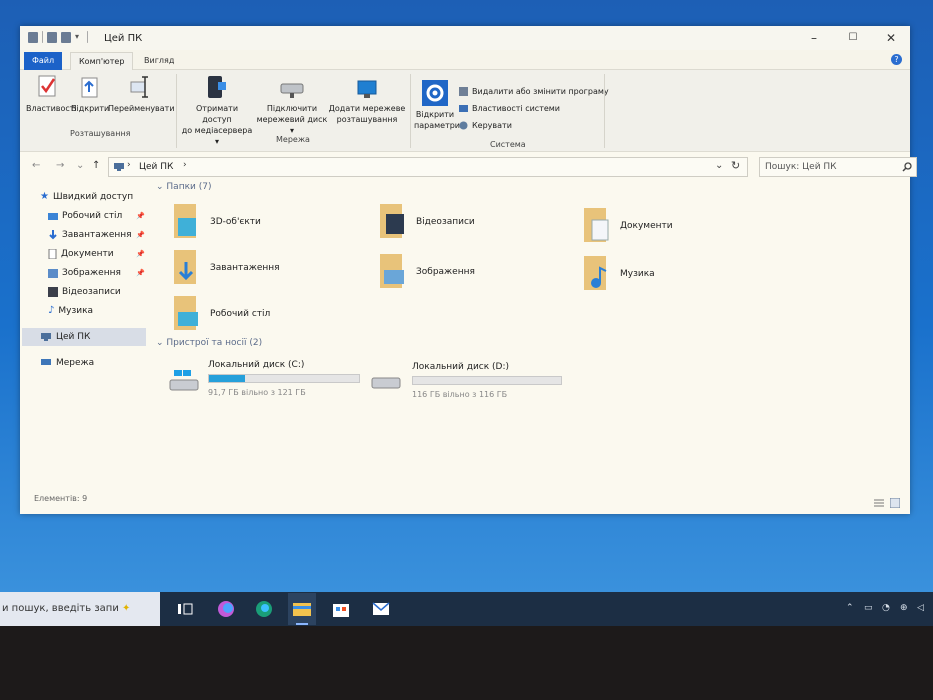 Image resolution: width=933 pixels, height=700 pixels. What do you see at coordinates (47, 86) in the screenshot?
I see `properties-icon` at bounding box center [47, 86].